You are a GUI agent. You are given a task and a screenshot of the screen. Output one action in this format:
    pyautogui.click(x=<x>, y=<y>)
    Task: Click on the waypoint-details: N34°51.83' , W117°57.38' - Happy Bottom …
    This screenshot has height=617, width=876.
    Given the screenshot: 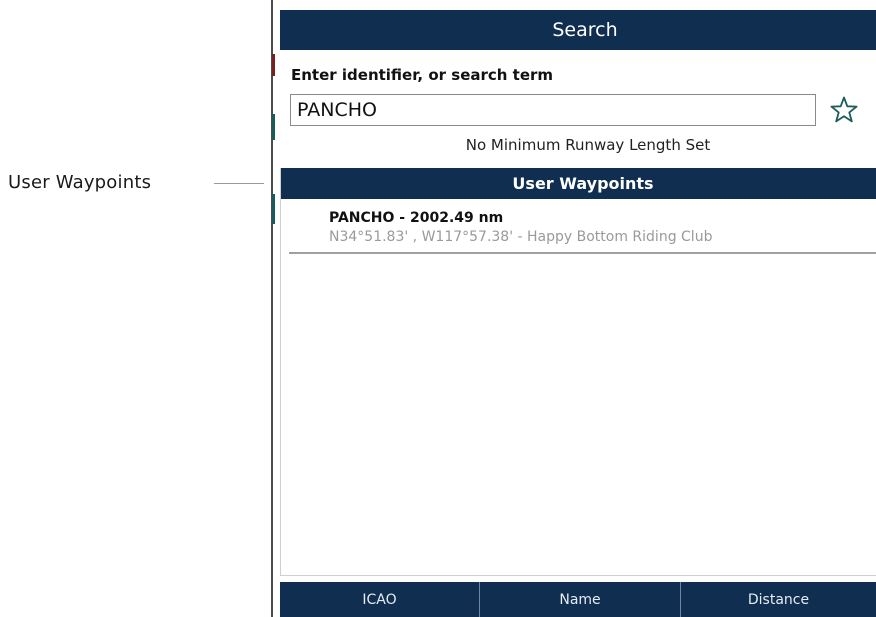 What is the action you would take?
    pyautogui.click(x=521, y=237)
    